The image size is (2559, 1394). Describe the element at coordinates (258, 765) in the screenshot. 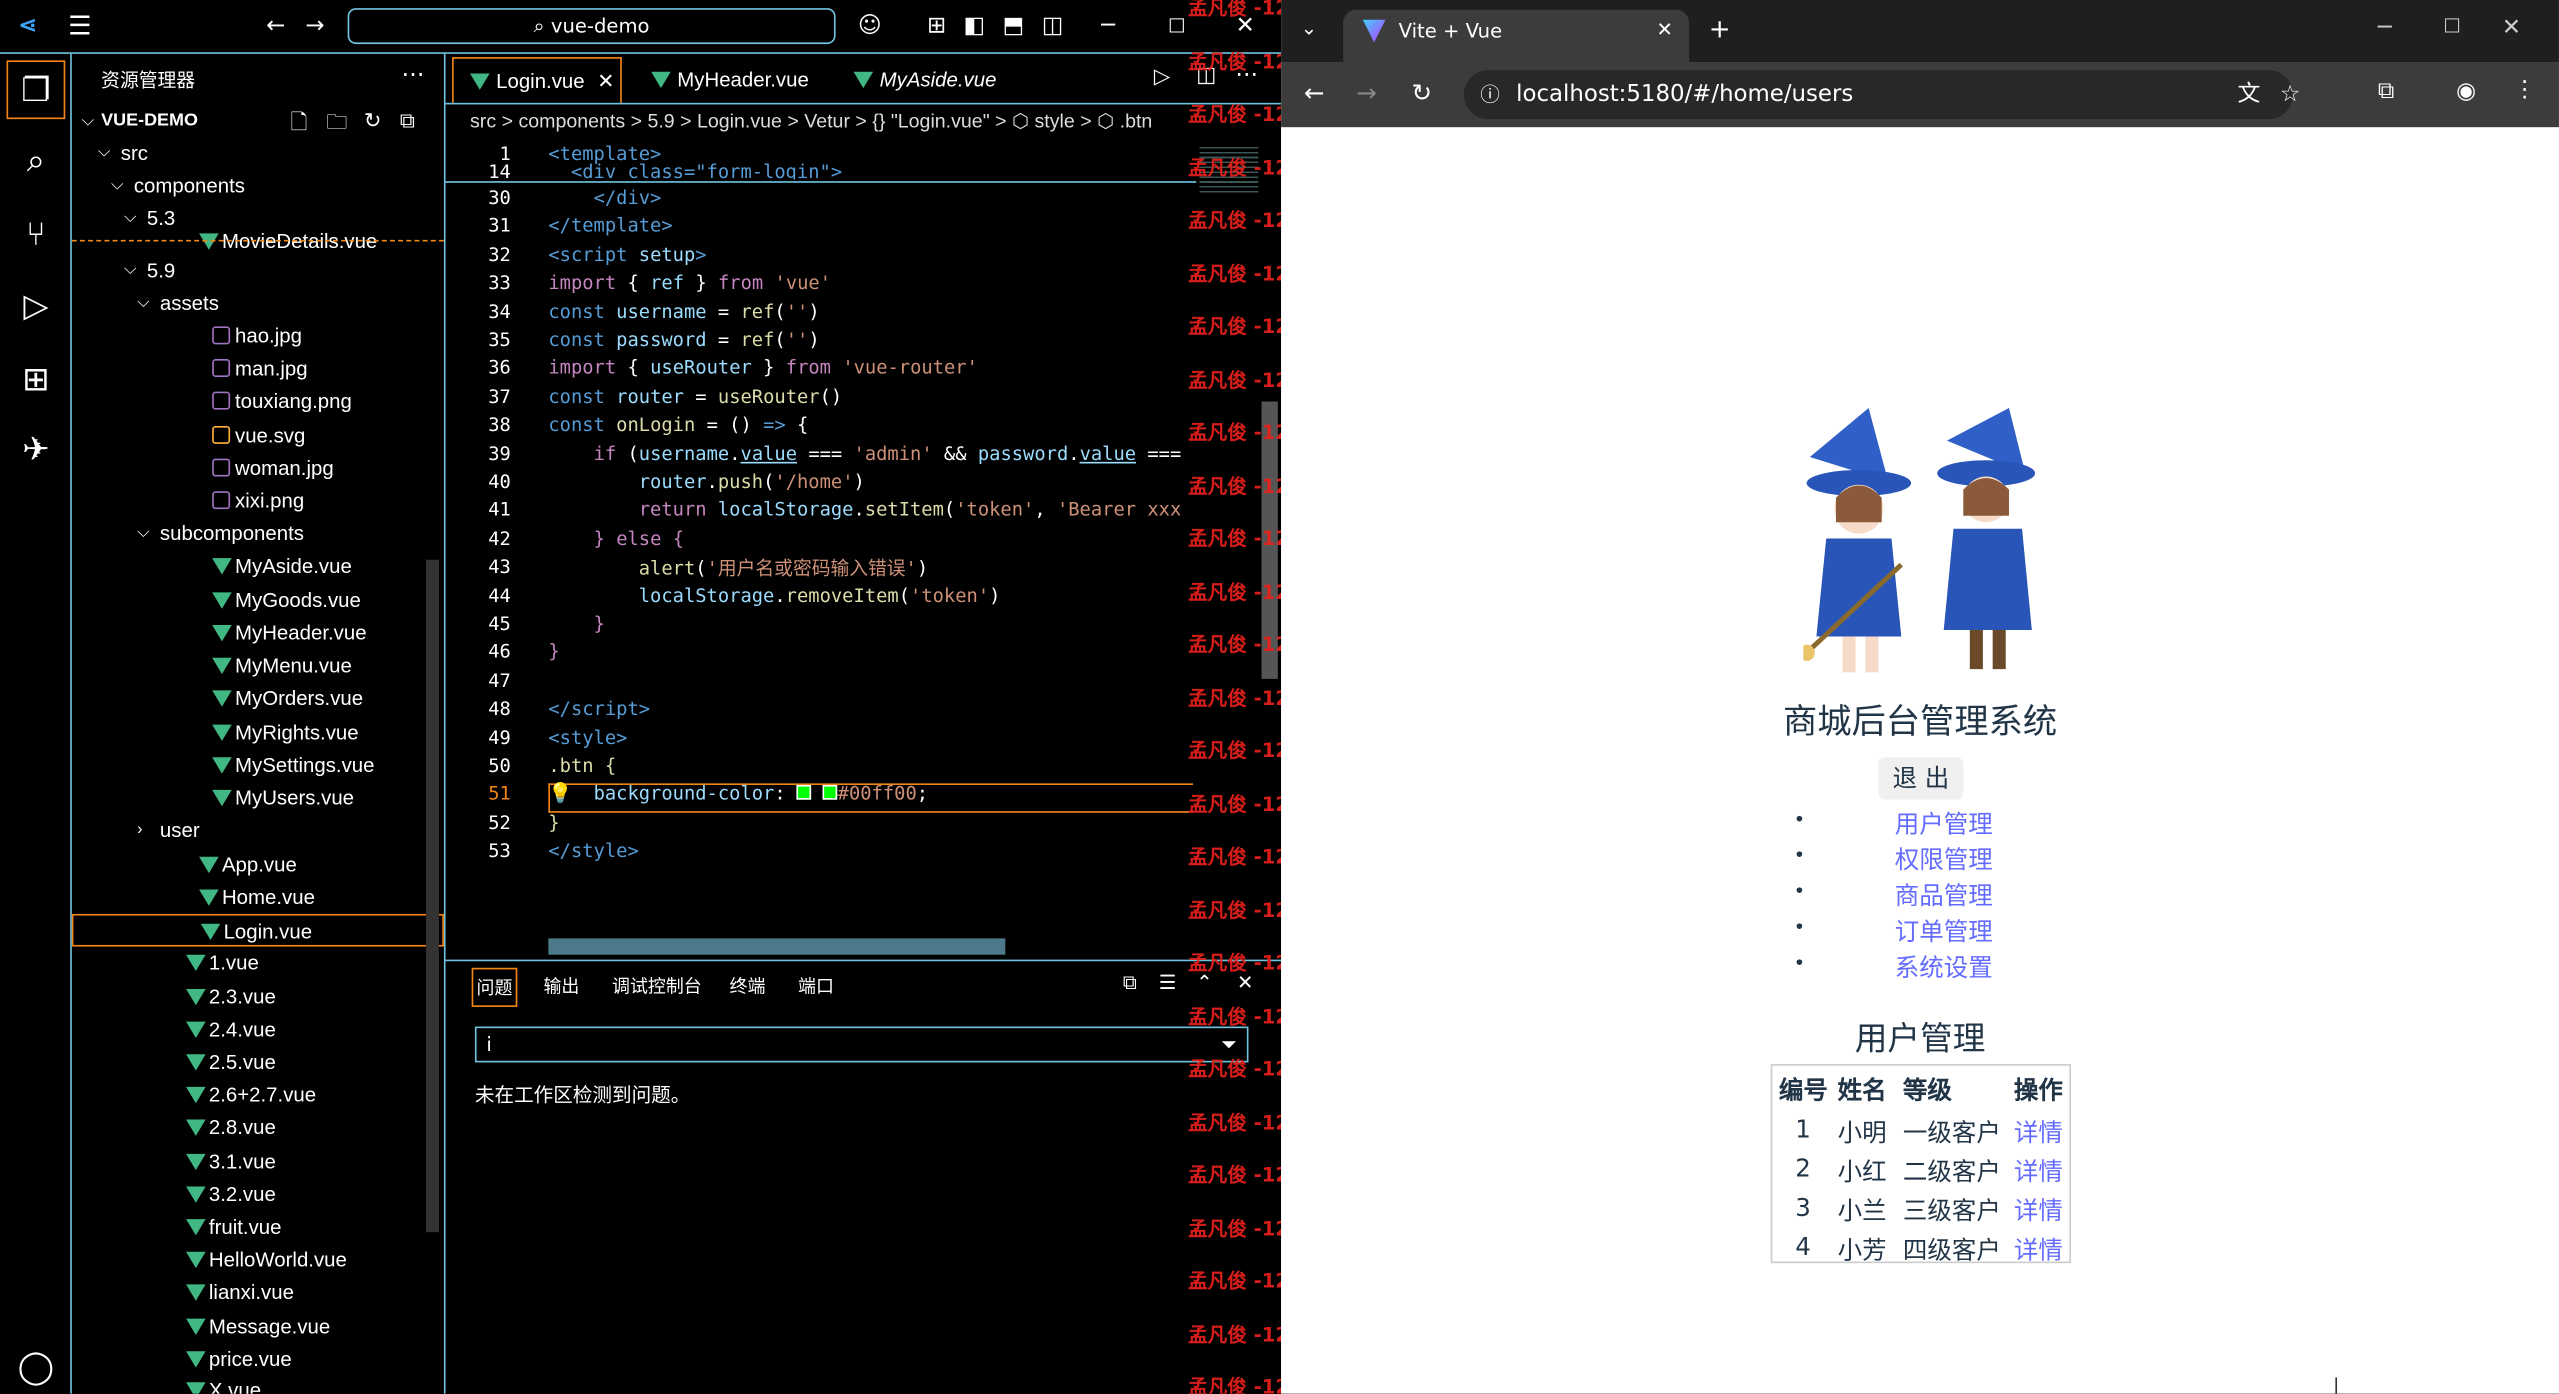

I see `tree-item-mysettings-vue: MySettings.vue` at that location.